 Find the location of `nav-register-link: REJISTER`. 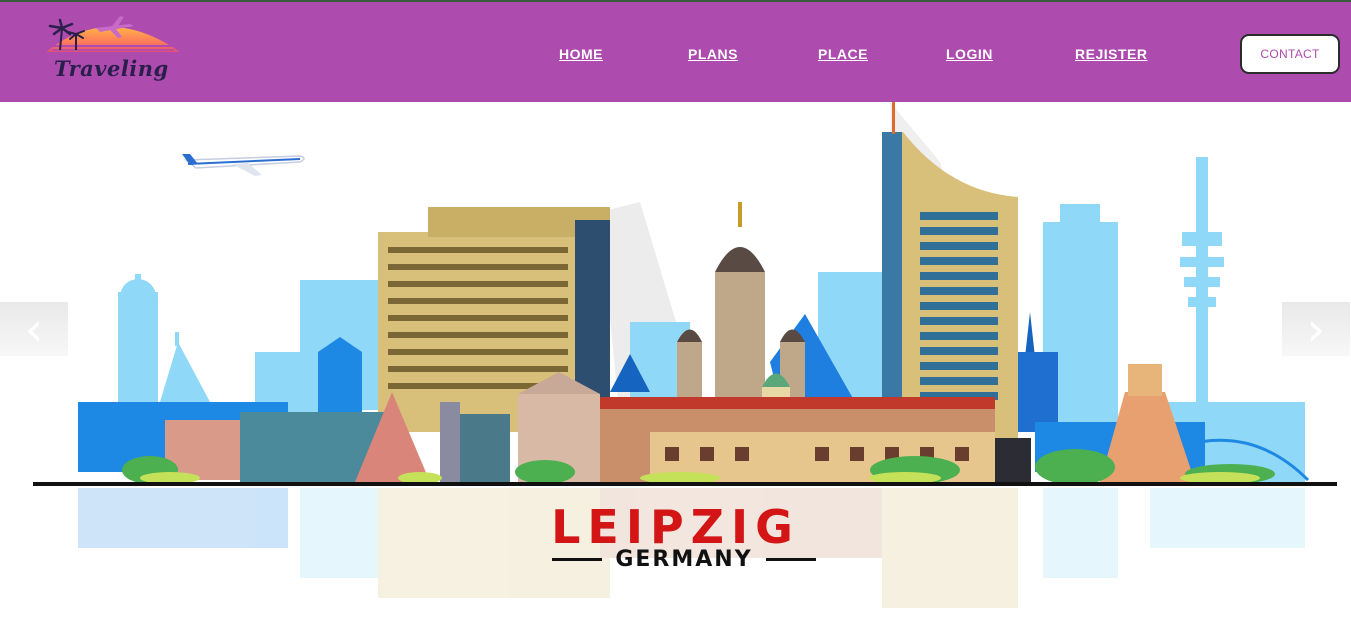

nav-register-link: REJISTER is located at coordinates (1111, 54).